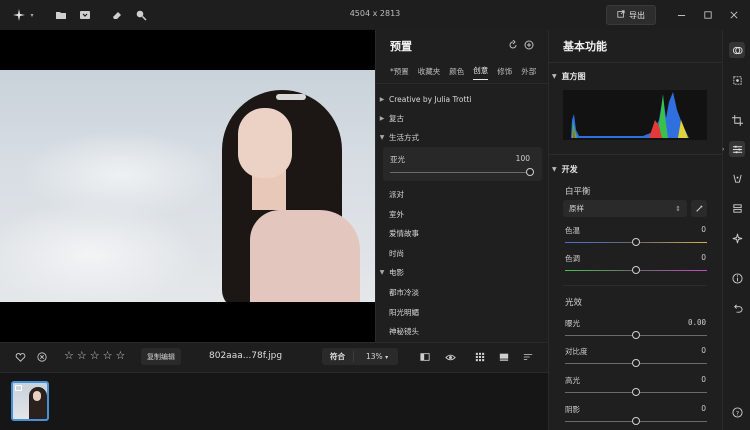 The image size is (750, 430). Describe the element at coordinates (429, 73) in the screenshot. I see `tab-favorites: 收藏夹` at that location.